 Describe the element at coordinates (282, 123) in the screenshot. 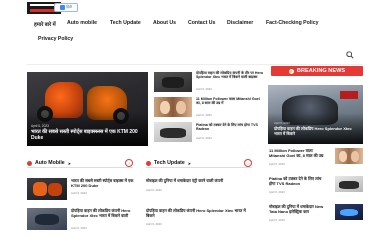

I see `feature-date: April 6, 2023` at that location.